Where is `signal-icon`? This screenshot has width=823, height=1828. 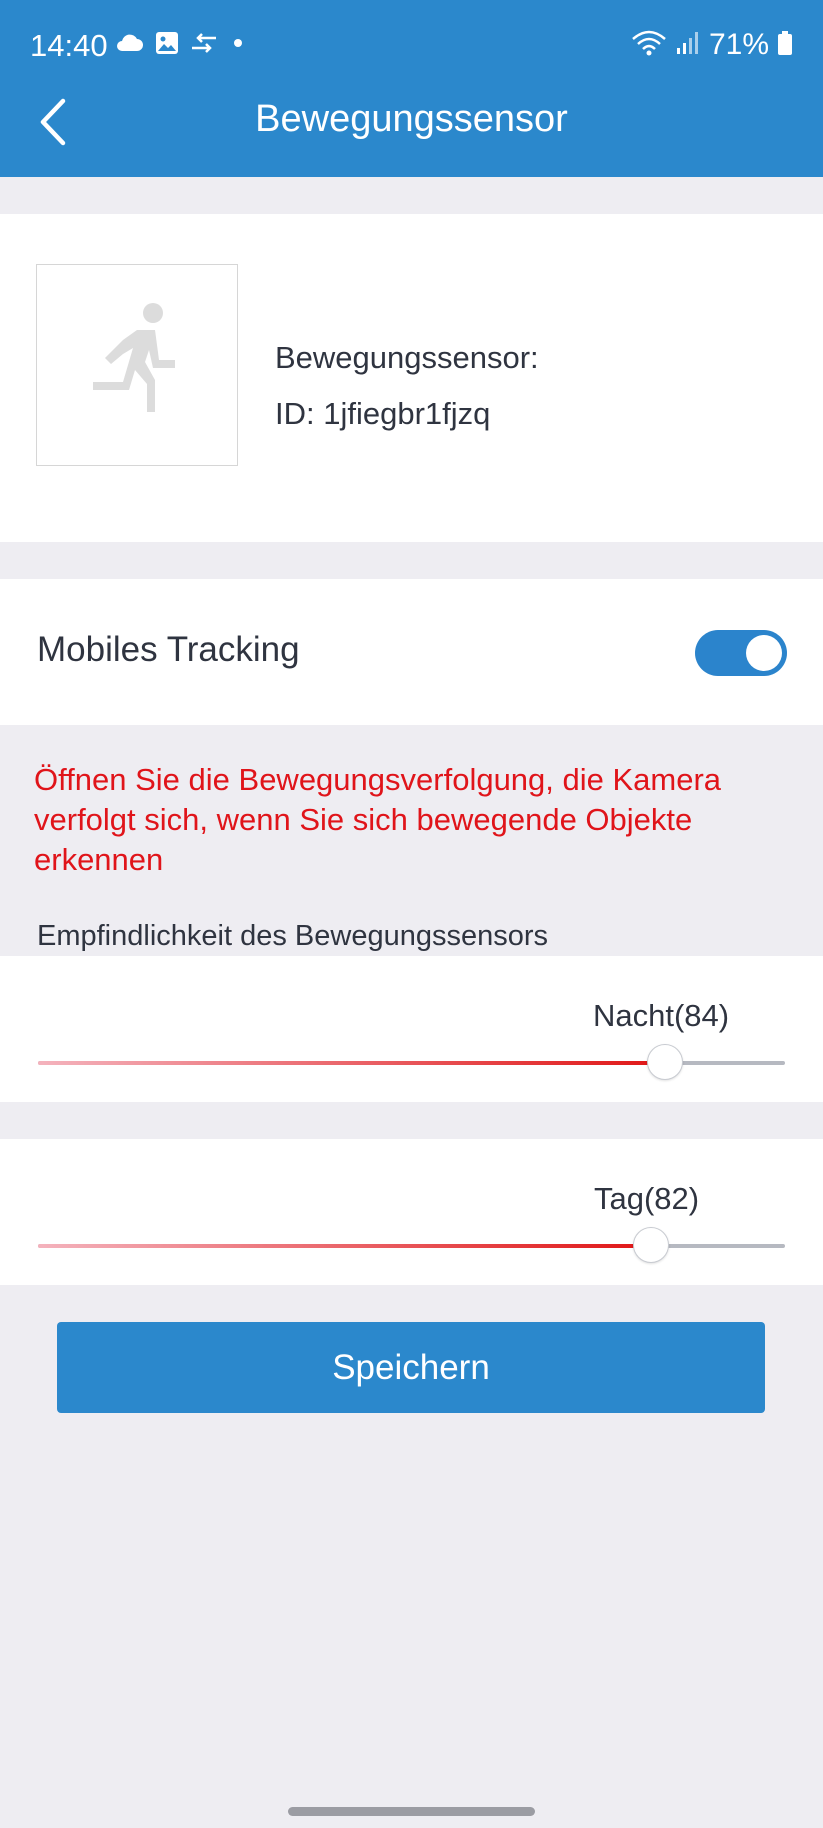
signal-icon is located at coordinates (688, 45).